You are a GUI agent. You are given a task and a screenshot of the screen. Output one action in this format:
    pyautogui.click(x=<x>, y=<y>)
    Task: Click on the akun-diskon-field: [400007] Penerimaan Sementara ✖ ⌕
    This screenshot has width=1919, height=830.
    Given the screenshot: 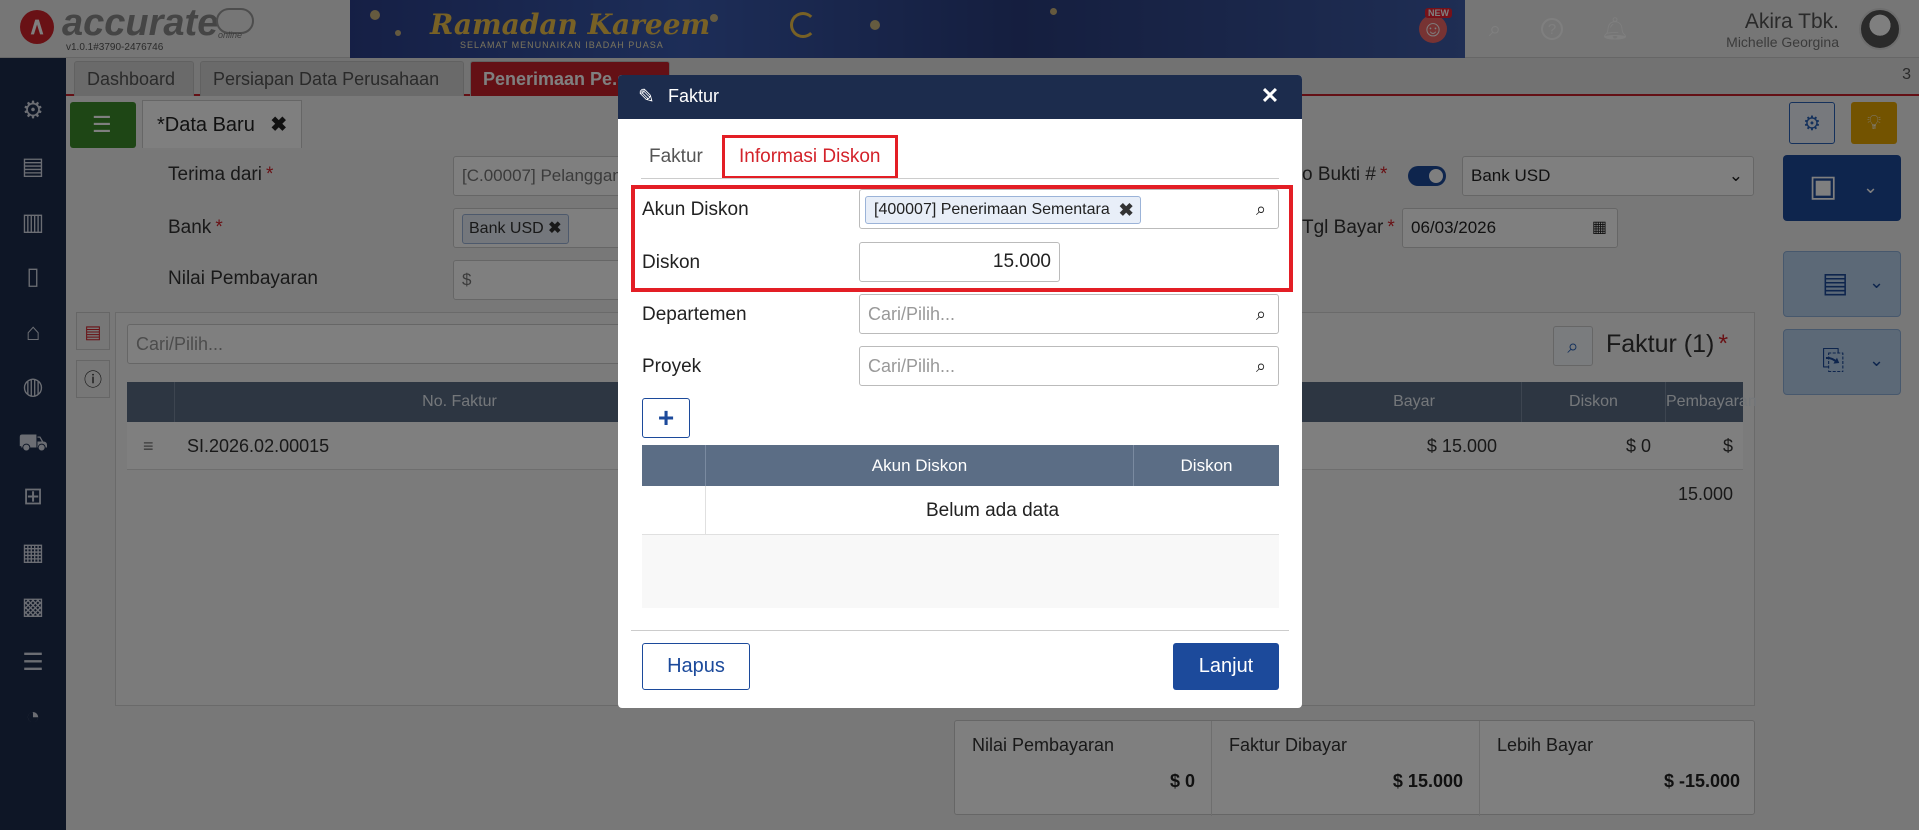 What is the action you would take?
    pyautogui.click(x=1069, y=209)
    